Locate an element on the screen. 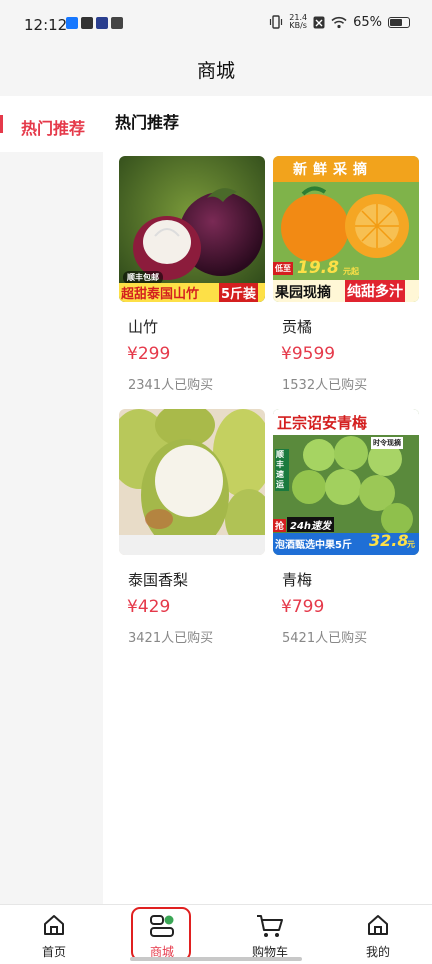 This screenshot has width=432, height=964. home-icon is located at coordinates (54, 925).